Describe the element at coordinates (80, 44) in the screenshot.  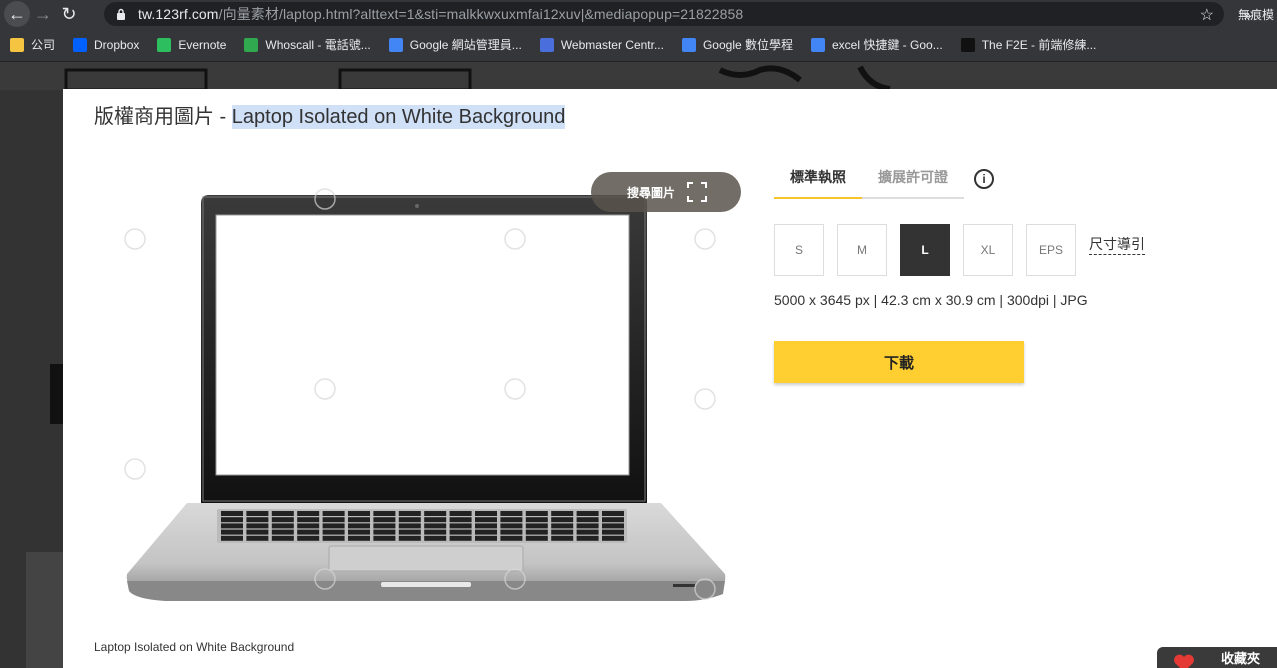
I see `dropbox-icon` at that location.